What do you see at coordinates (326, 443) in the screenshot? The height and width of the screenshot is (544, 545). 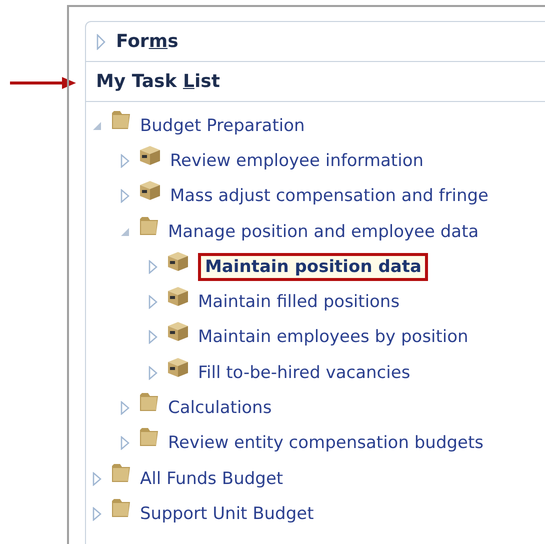 I see `tree-item: Review entity compensation budgets` at bounding box center [326, 443].